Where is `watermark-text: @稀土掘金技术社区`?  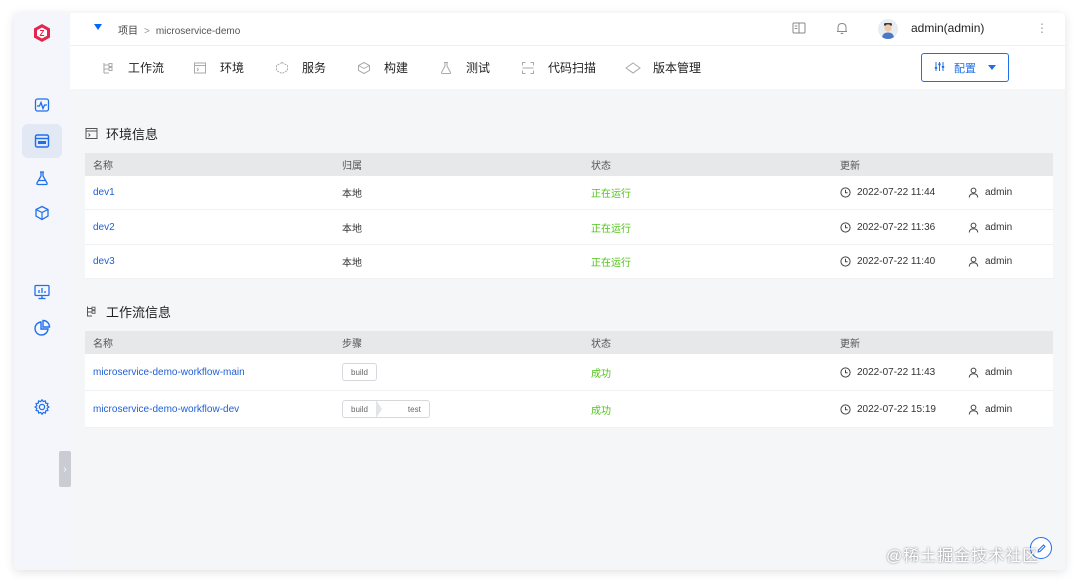
watermark-text: @稀土掘金技术社区 is located at coordinates (963, 556).